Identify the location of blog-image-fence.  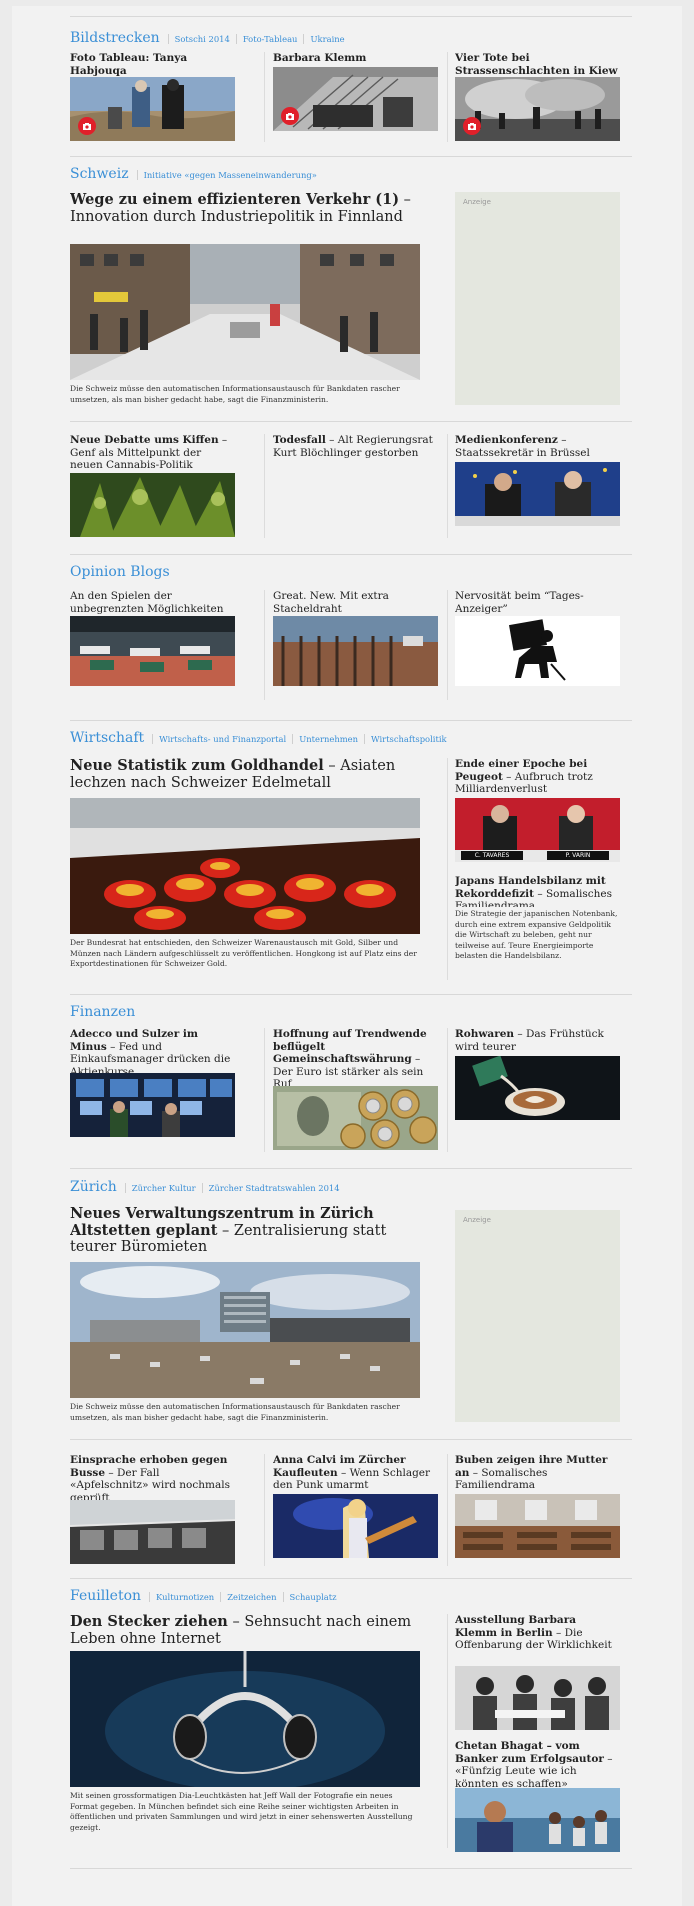
(355, 651).